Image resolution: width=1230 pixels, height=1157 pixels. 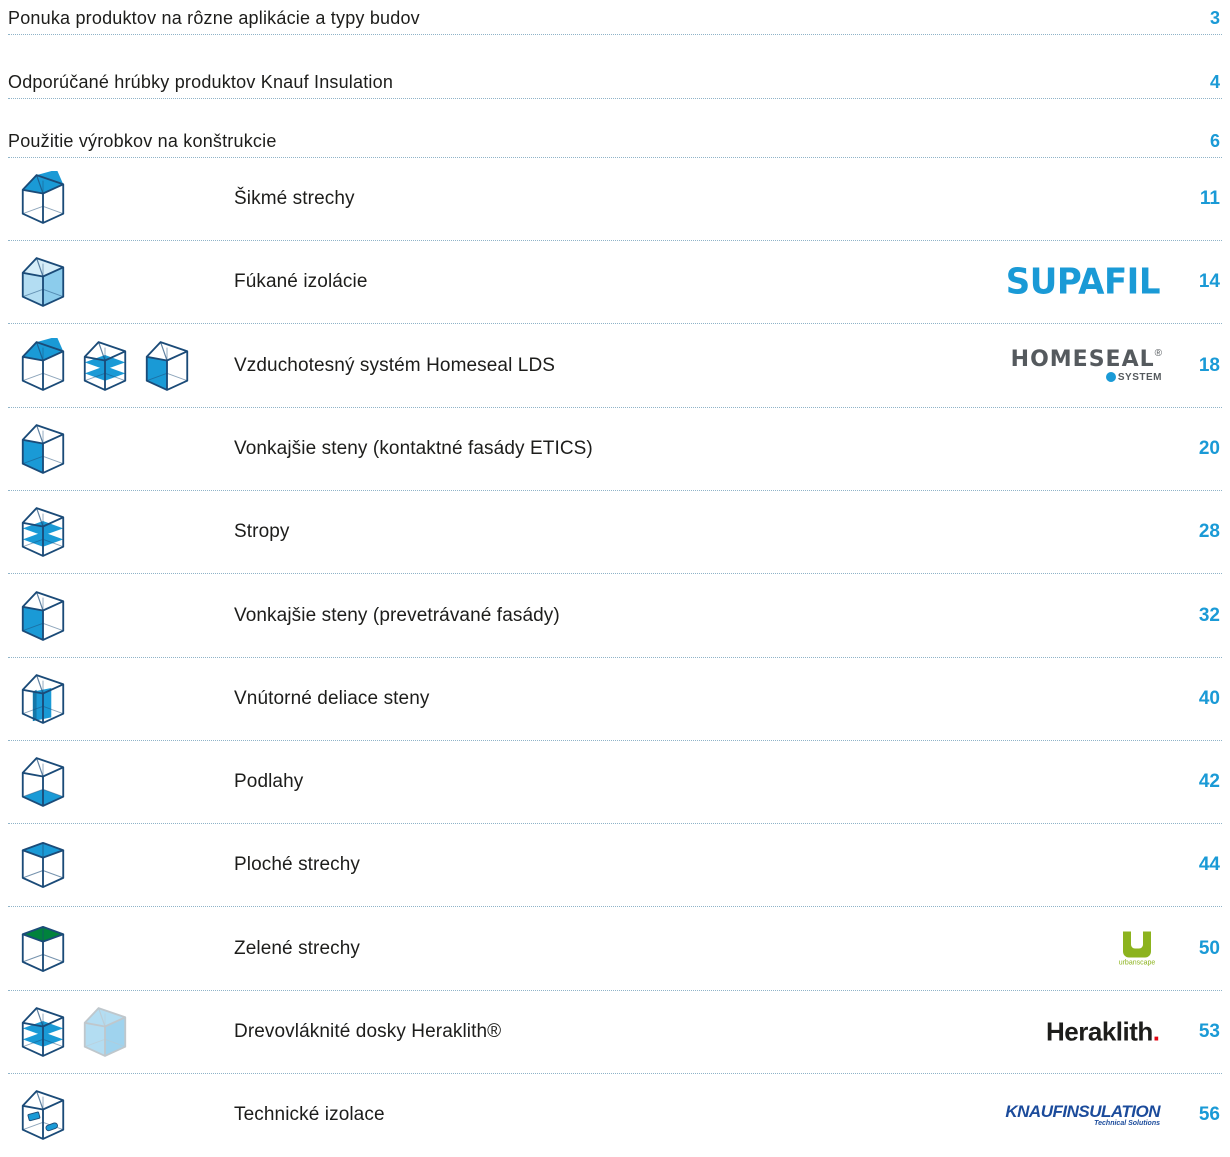 I want to click on homeseal-tm: ®, so click(x=1158, y=353).